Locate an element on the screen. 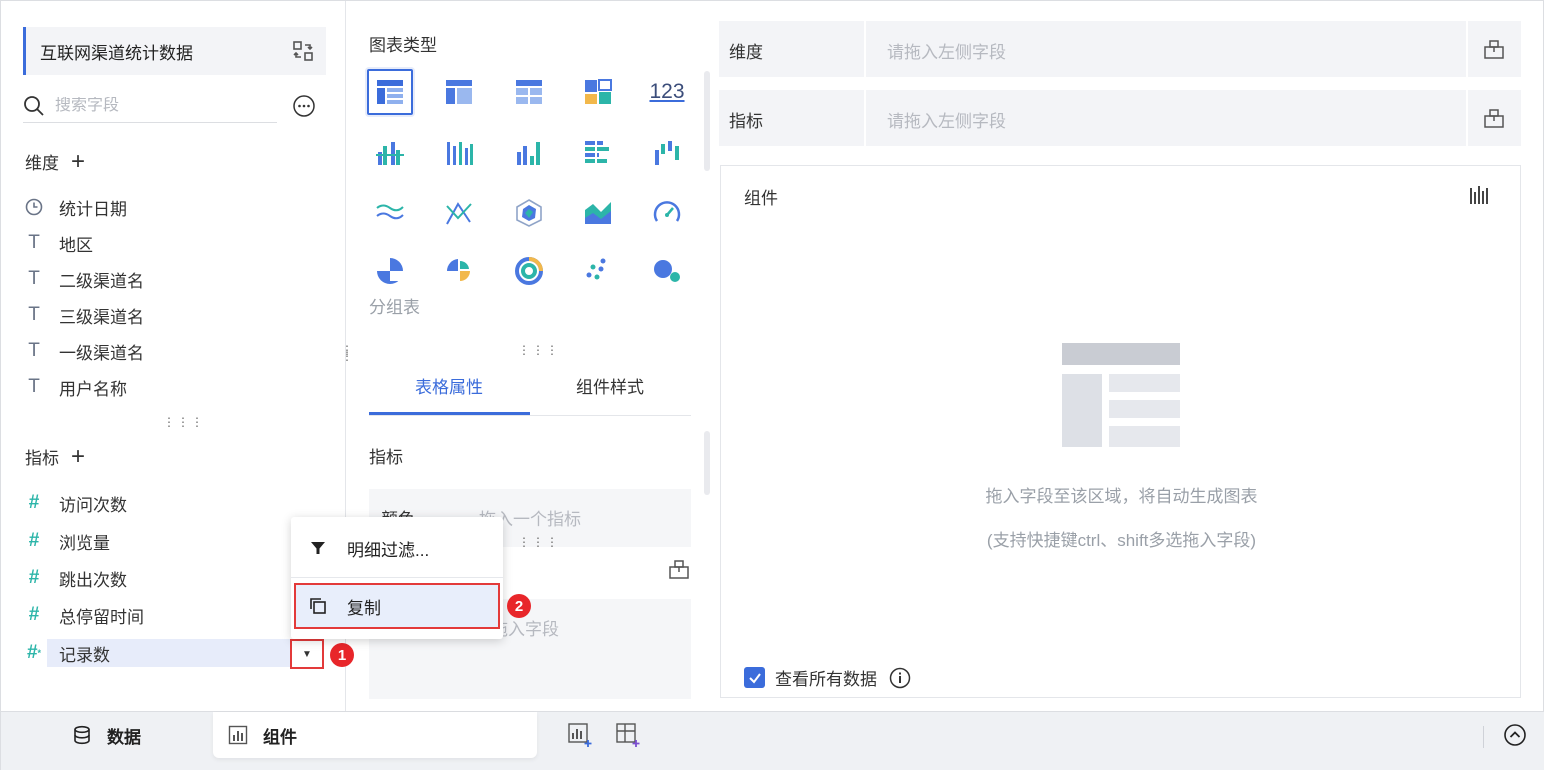 Image resolution: width=1544 pixels, height=770 pixels. menu-divider is located at coordinates (397, 577).